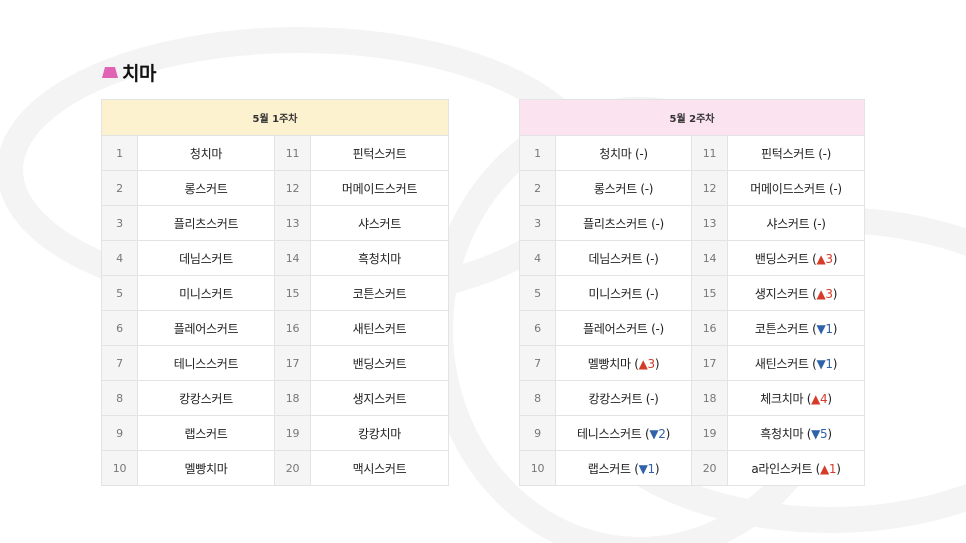 The height and width of the screenshot is (543, 966). Describe the element at coordinates (619, 293) in the screenshot. I see `keyword-label: 미니스커트 (` at that location.